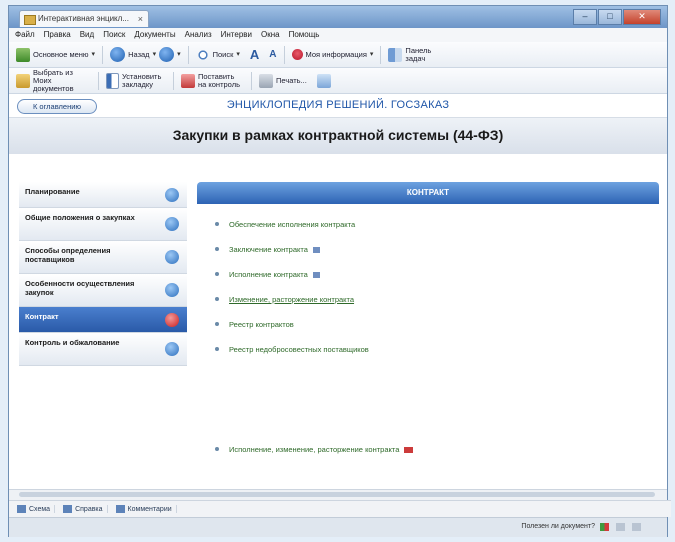  Describe the element at coordinates (140, 19) in the screenshot. I see `tab-close-icon: ×` at that location.